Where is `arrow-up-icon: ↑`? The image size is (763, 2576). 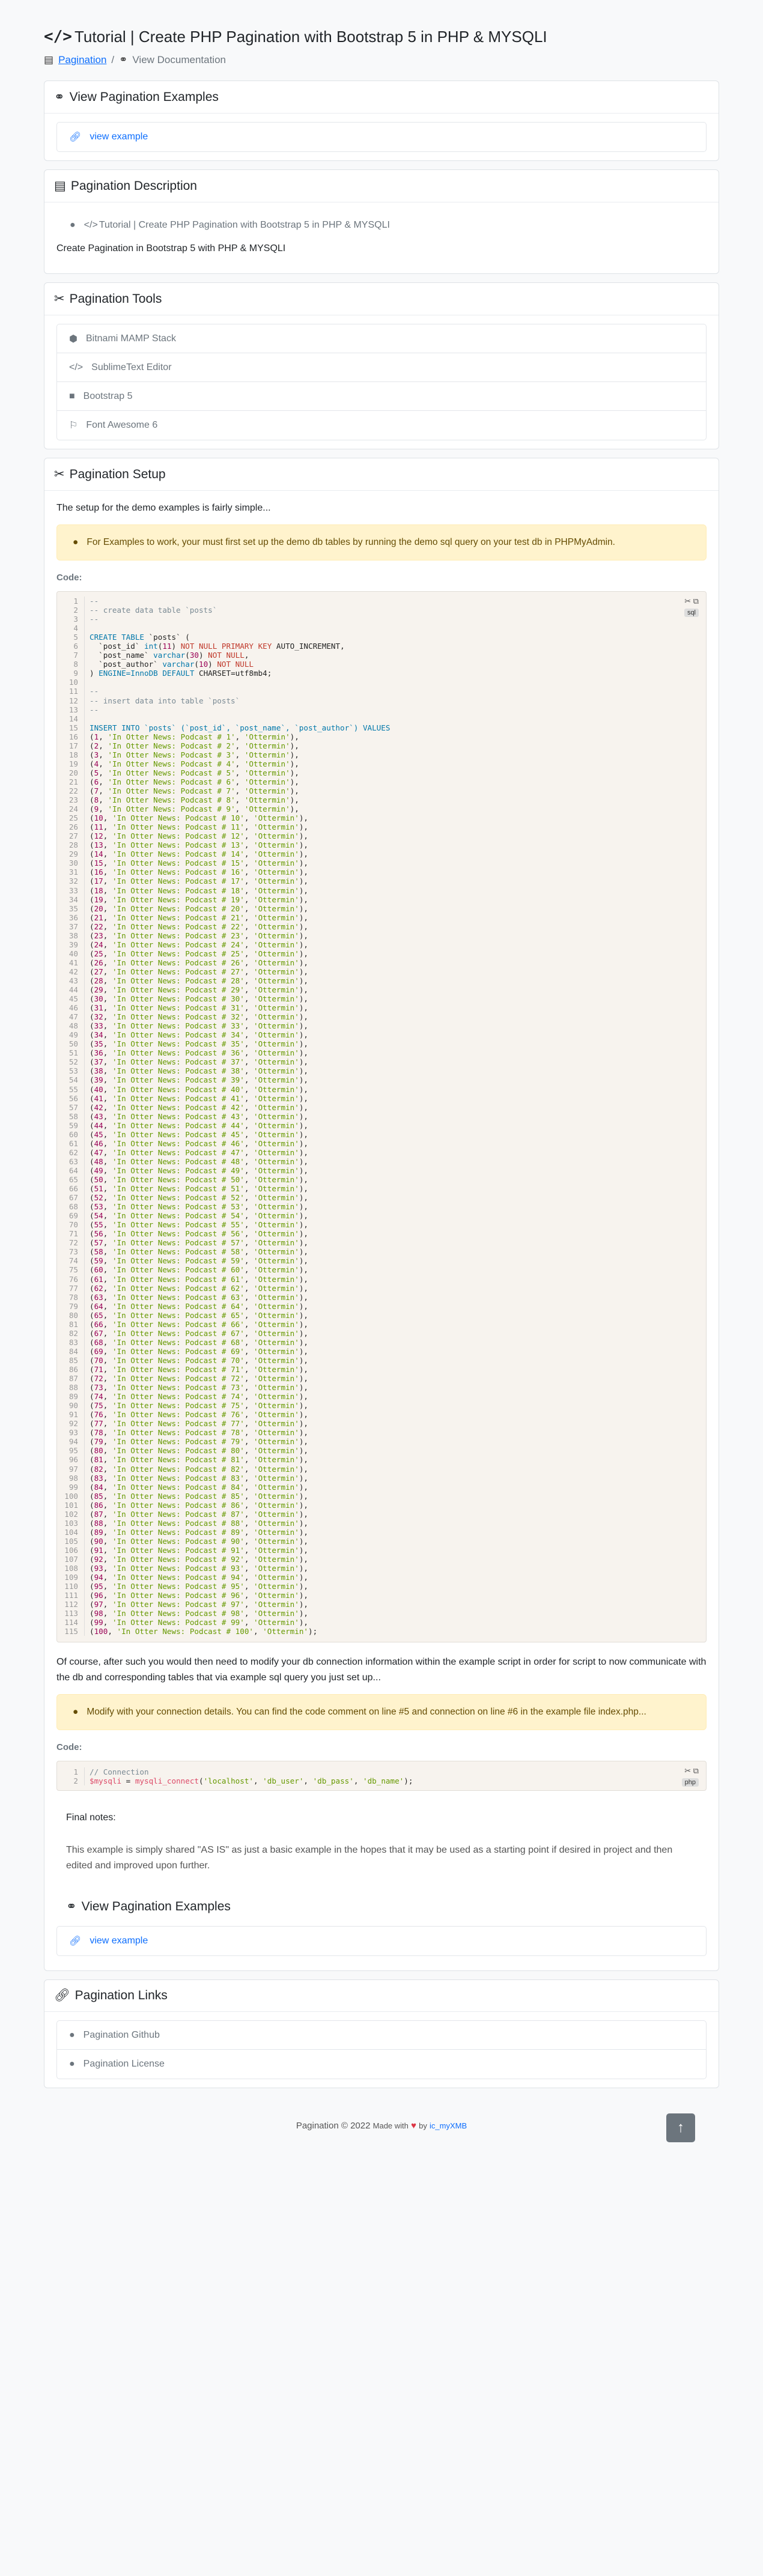 arrow-up-icon: ↑ is located at coordinates (681, 2127).